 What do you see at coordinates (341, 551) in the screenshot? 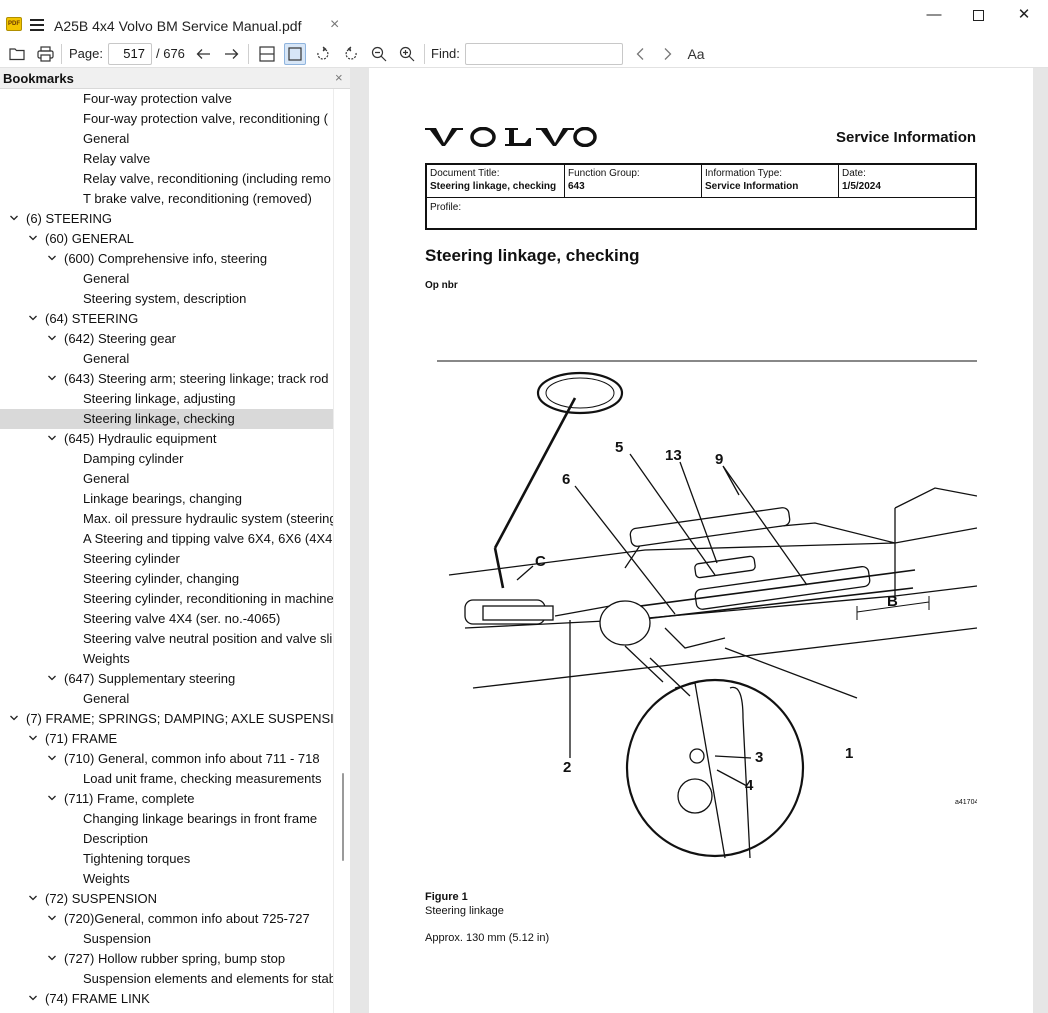
I see `bookmarks-scrollbar` at bounding box center [341, 551].